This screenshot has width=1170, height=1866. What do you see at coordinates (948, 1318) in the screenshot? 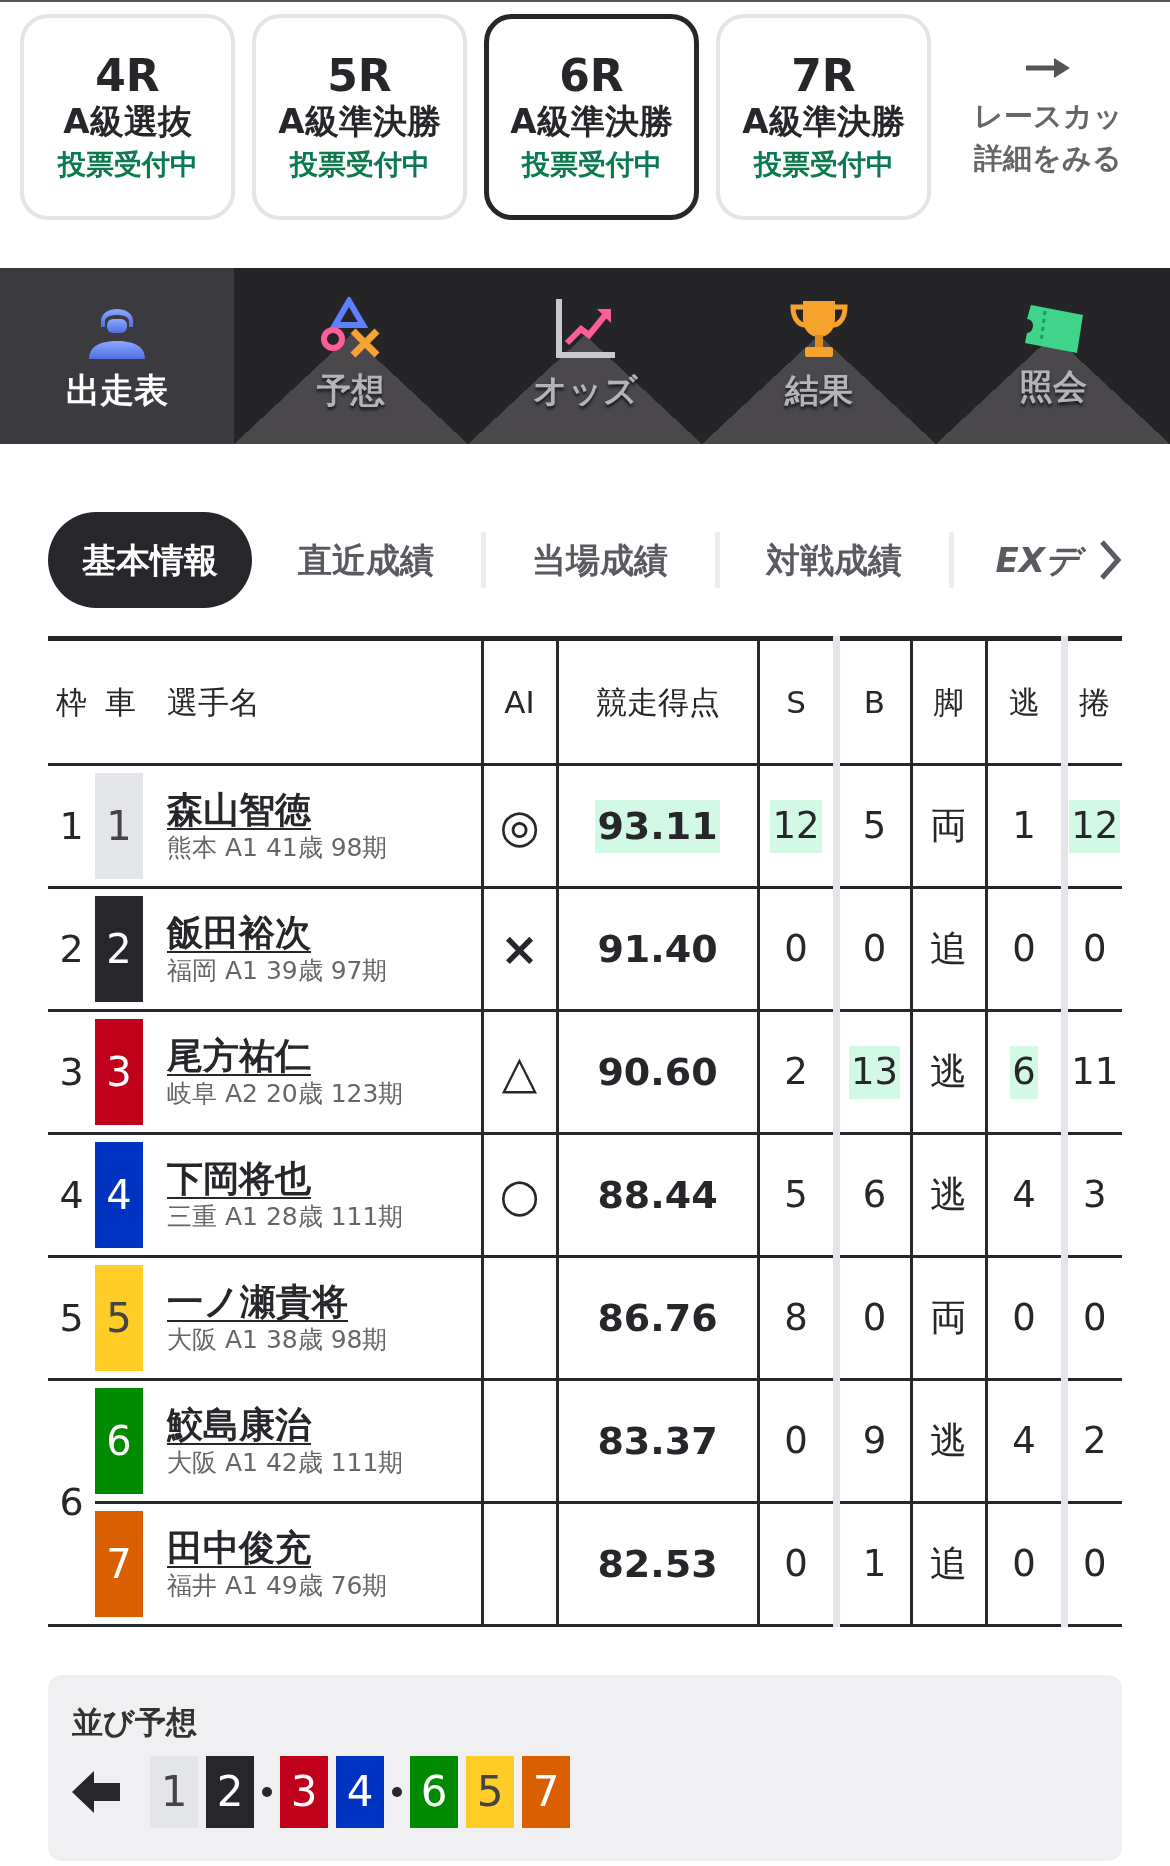
I see `stat-value: 両` at bounding box center [948, 1318].